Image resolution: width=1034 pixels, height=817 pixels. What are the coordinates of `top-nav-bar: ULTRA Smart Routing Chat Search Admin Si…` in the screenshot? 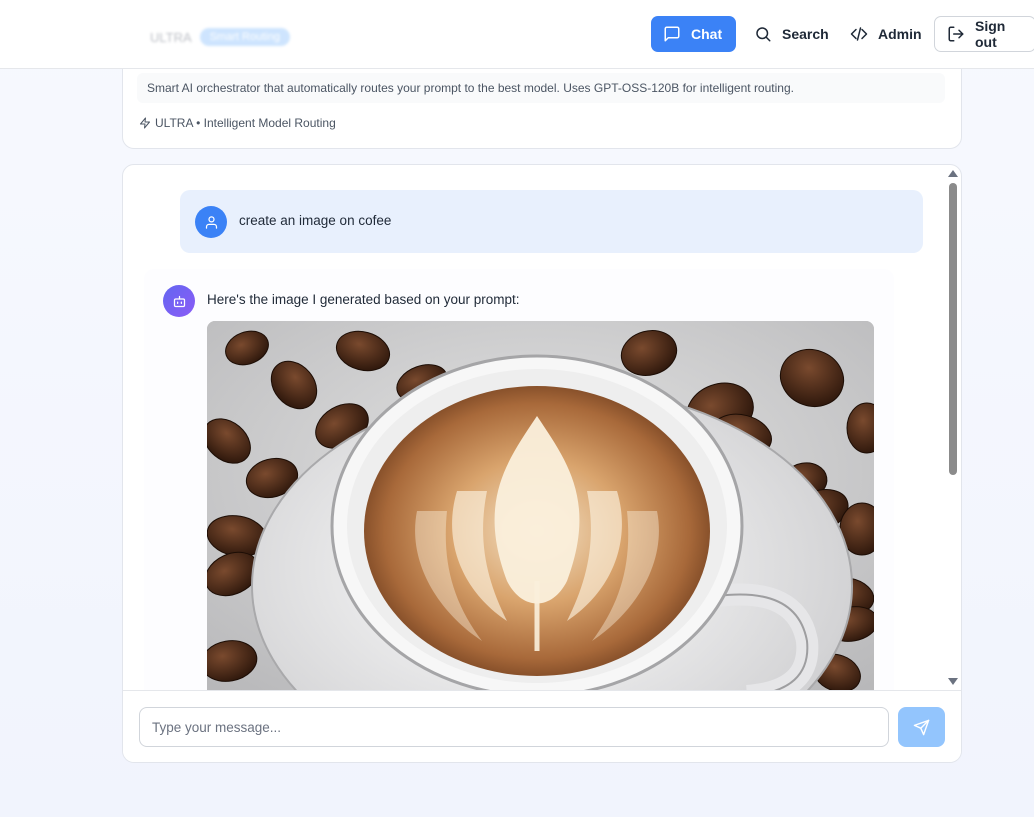 It's located at (517, 34).